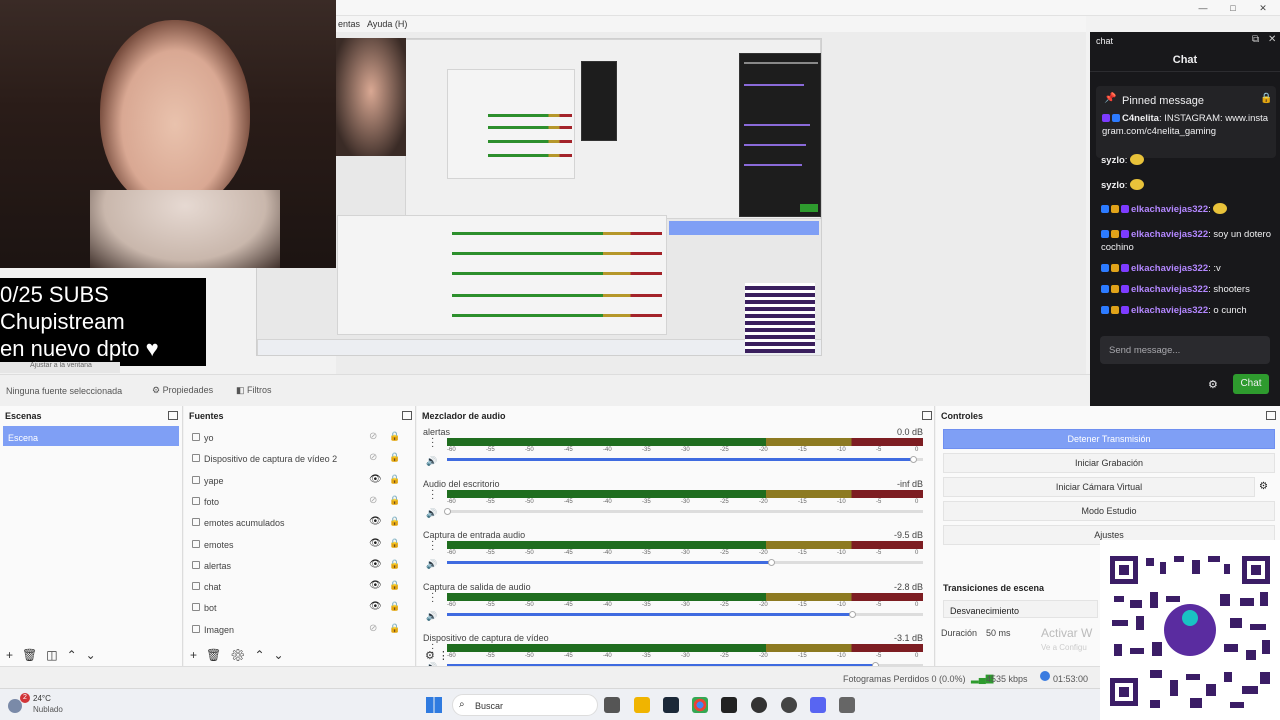 This screenshot has height=720, width=1280. Describe the element at coordinates (525, 705) in the screenshot. I see `taskbar-search: ⌕ Buscar` at that location.